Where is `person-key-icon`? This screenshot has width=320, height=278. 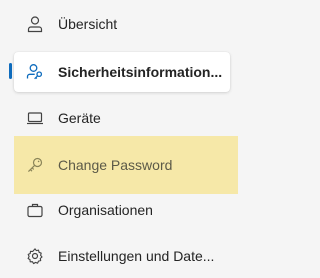 person-key-icon is located at coordinates (35, 72).